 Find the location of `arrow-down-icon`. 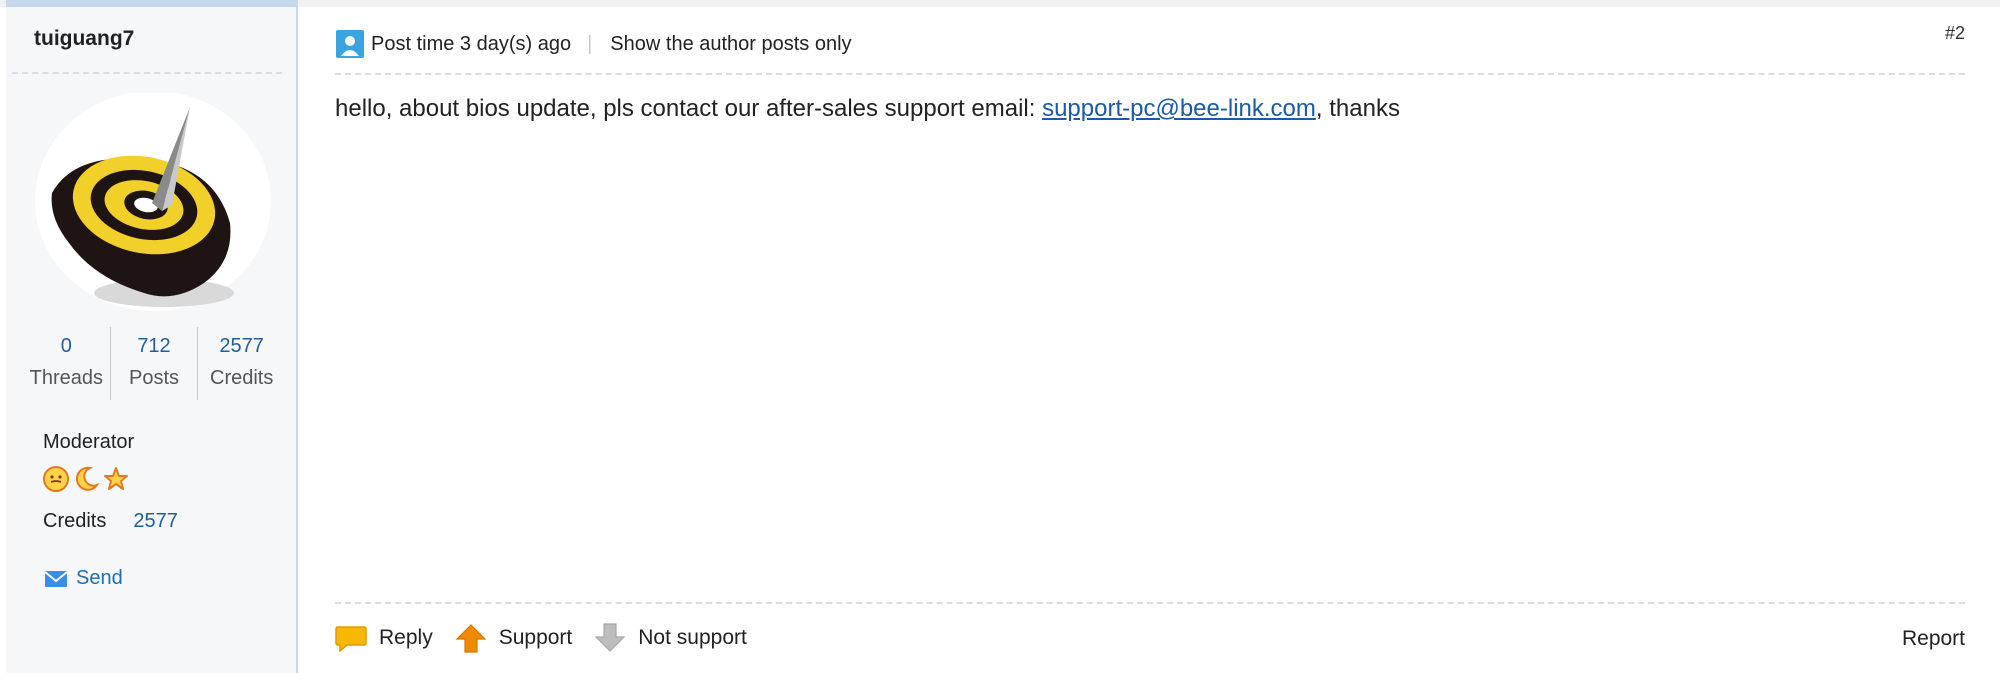

arrow-down-icon is located at coordinates (610, 637).